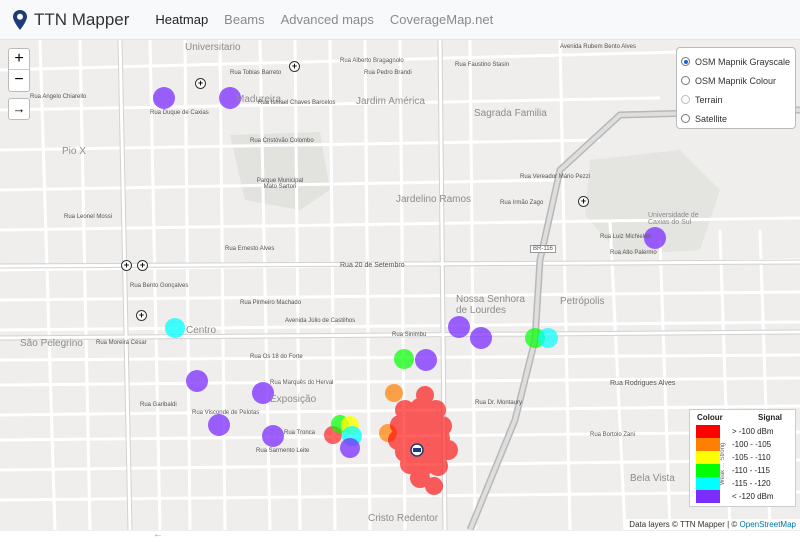  I want to click on legend-scale-label: Weak … Strong, so click(723, 464).